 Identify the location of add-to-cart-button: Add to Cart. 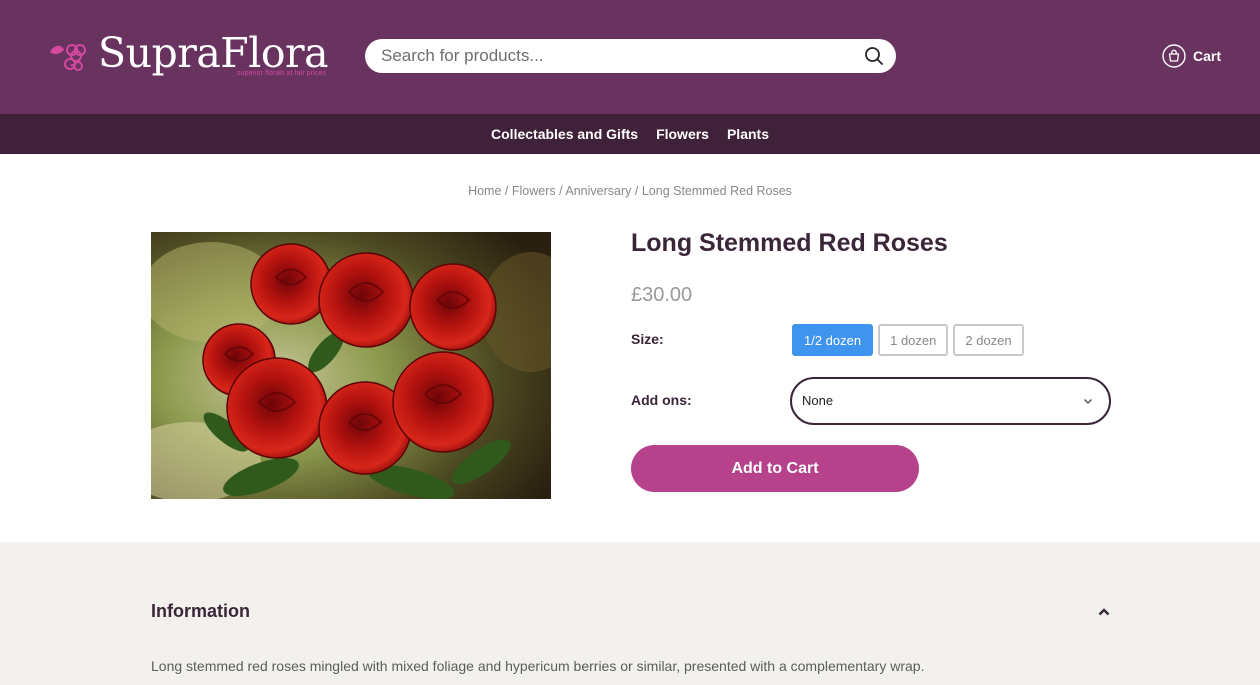
(775, 468).